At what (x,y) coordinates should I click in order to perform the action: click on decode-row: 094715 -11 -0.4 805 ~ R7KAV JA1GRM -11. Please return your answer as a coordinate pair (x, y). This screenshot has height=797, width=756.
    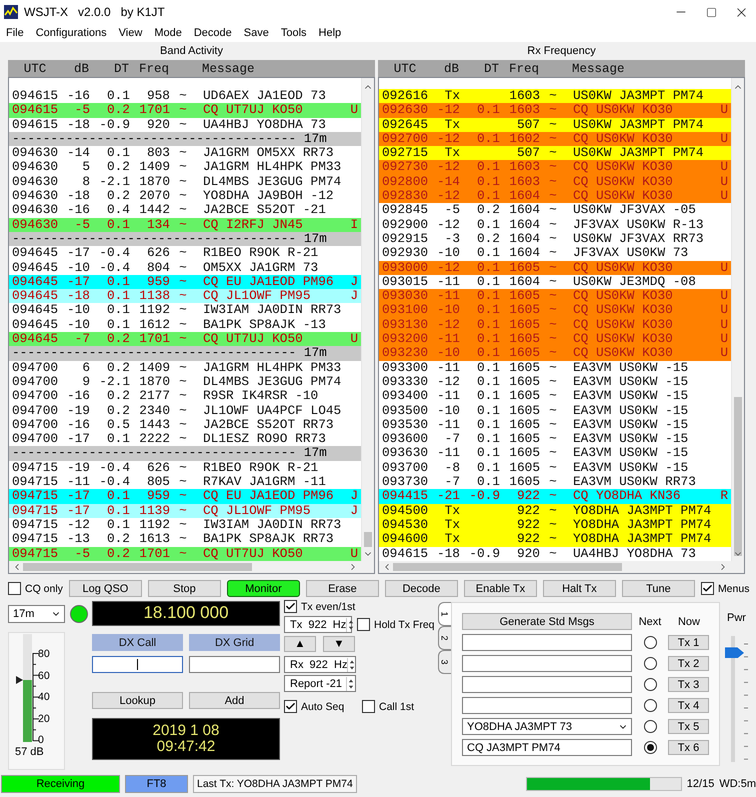
    Looking at the image, I should click on (185, 482).